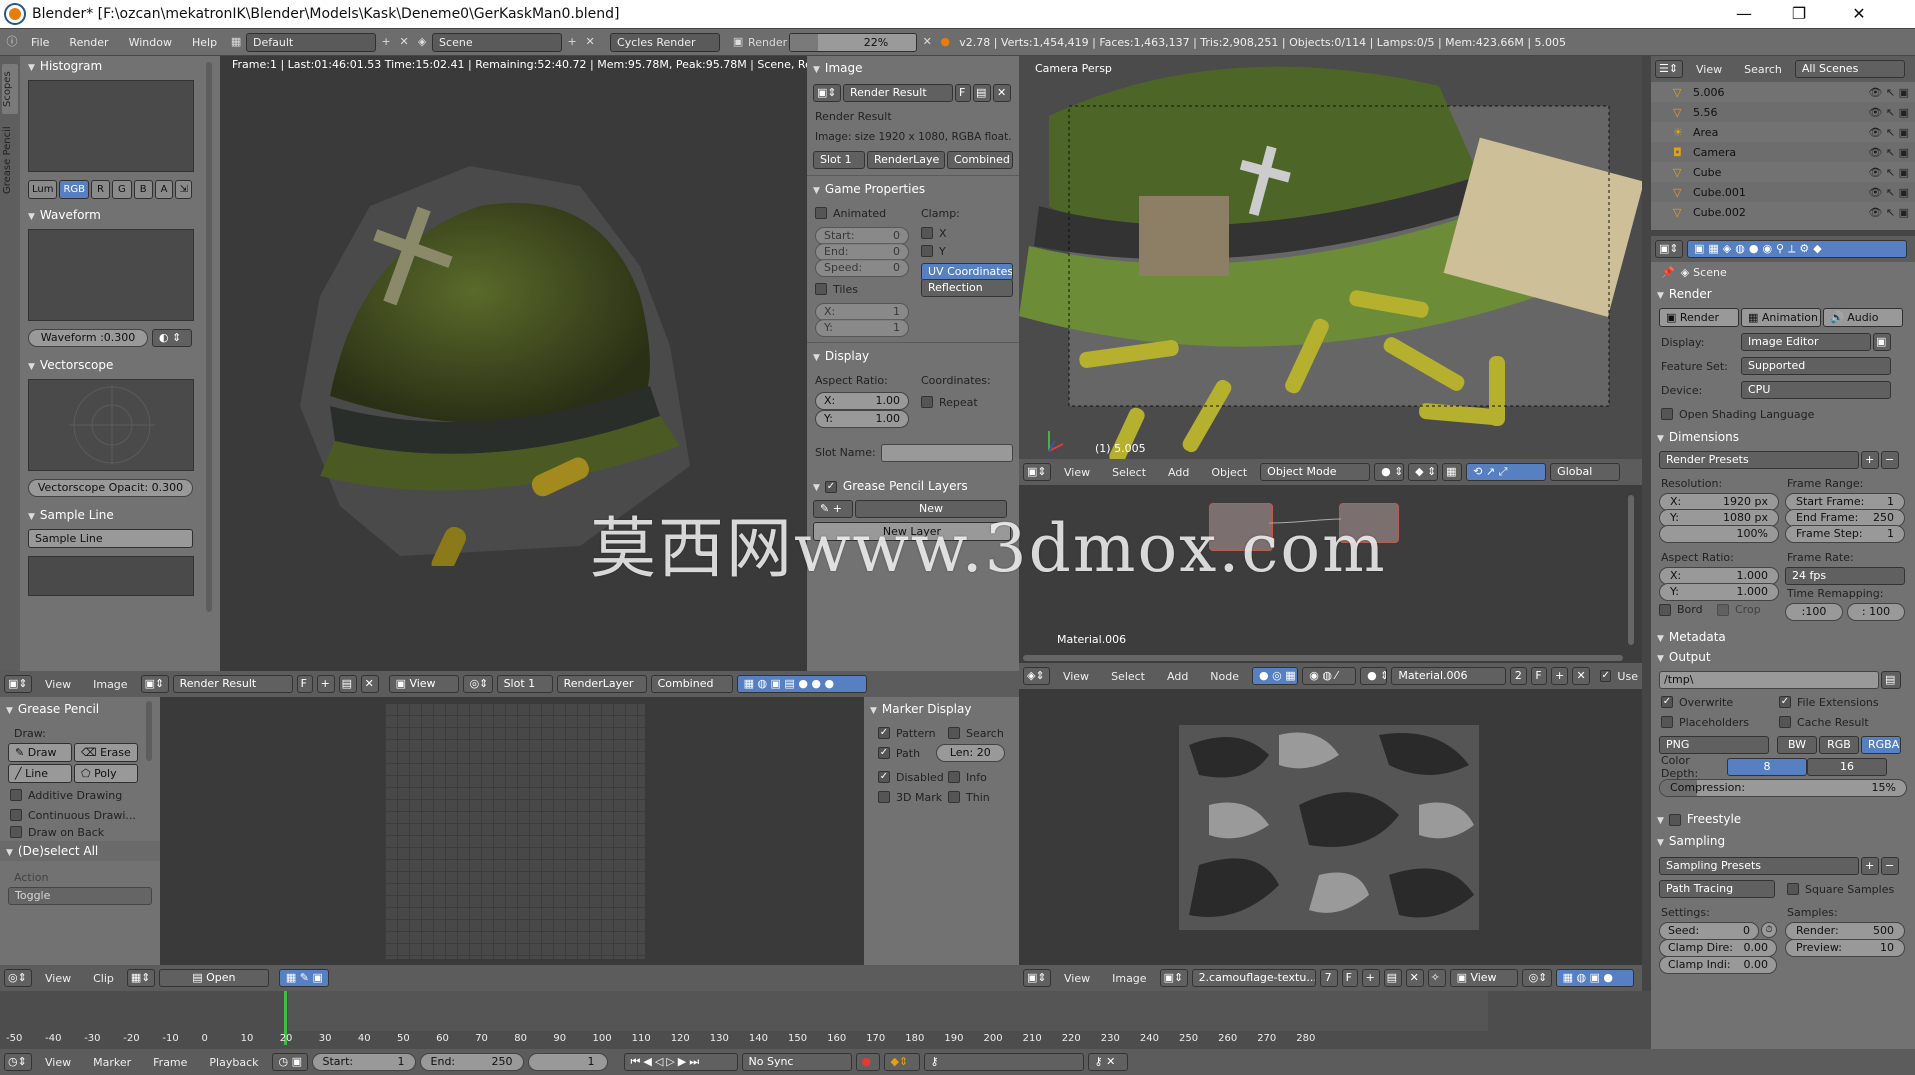  What do you see at coordinates (1783, 437) in the screenshot?
I see `dimensions-header: Dimensions` at bounding box center [1783, 437].